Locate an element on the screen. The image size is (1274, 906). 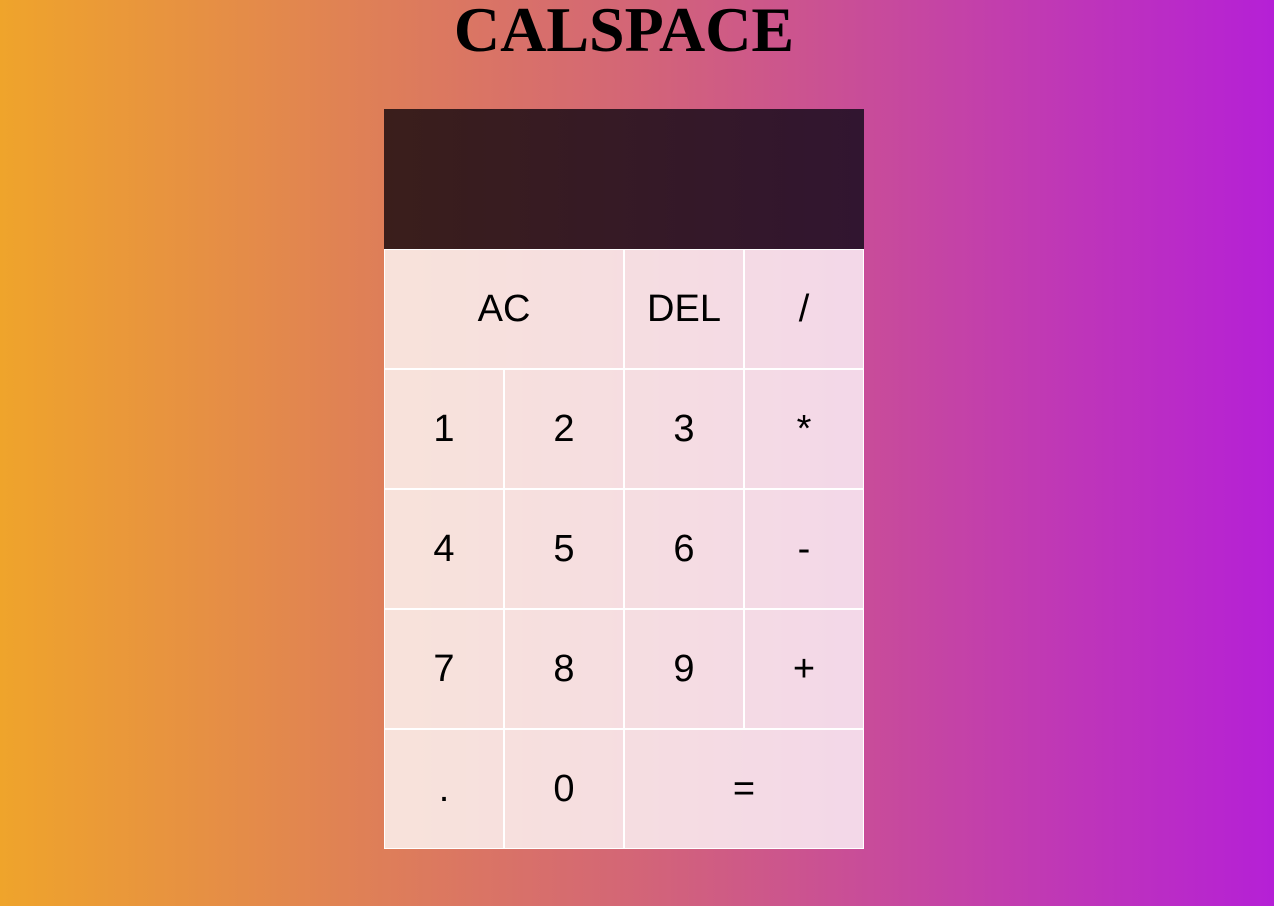
multiply-button: * is located at coordinates (804, 429).